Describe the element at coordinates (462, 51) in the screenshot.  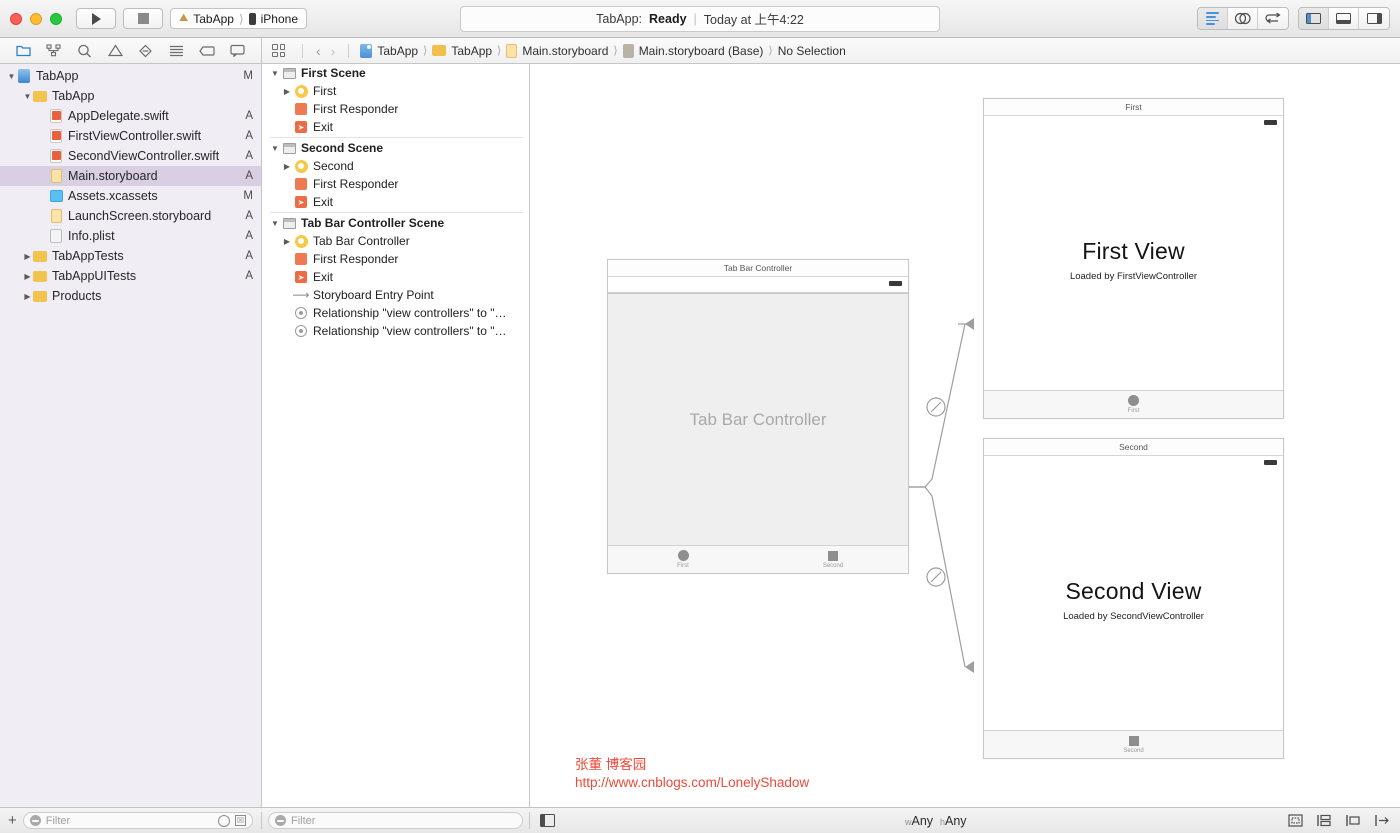
I see `breadcrumb-group: TabApp` at that location.